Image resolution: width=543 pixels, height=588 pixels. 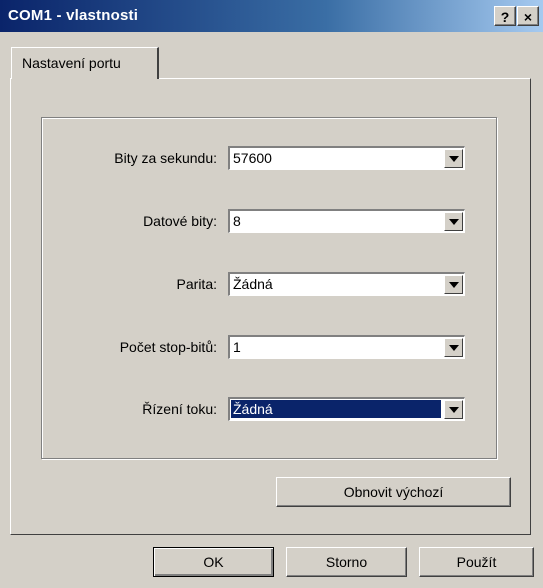 What do you see at coordinates (73, 15) in the screenshot?
I see `window-title: COM1 - vlastnosti` at bounding box center [73, 15].